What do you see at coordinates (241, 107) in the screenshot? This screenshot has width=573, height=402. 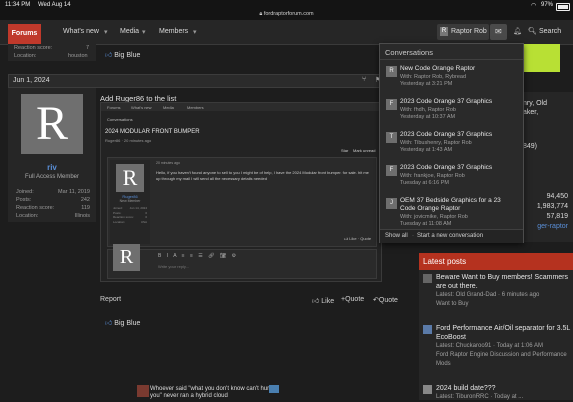 I see `embedded-nav: Forums What's new Media Members` at bounding box center [241, 107].